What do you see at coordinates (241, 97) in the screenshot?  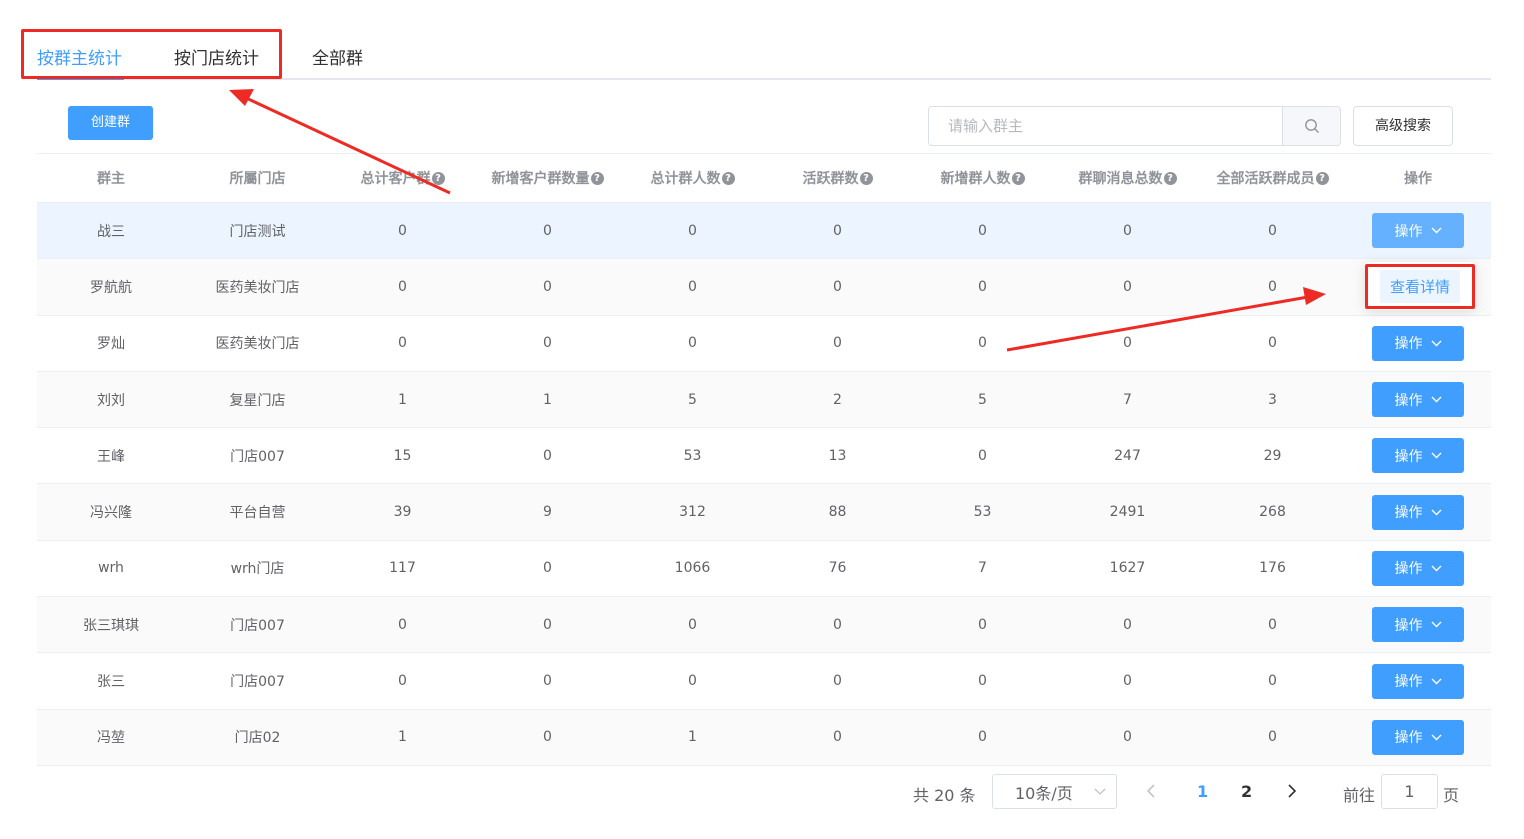 I see `arrow-head-icon` at bounding box center [241, 97].